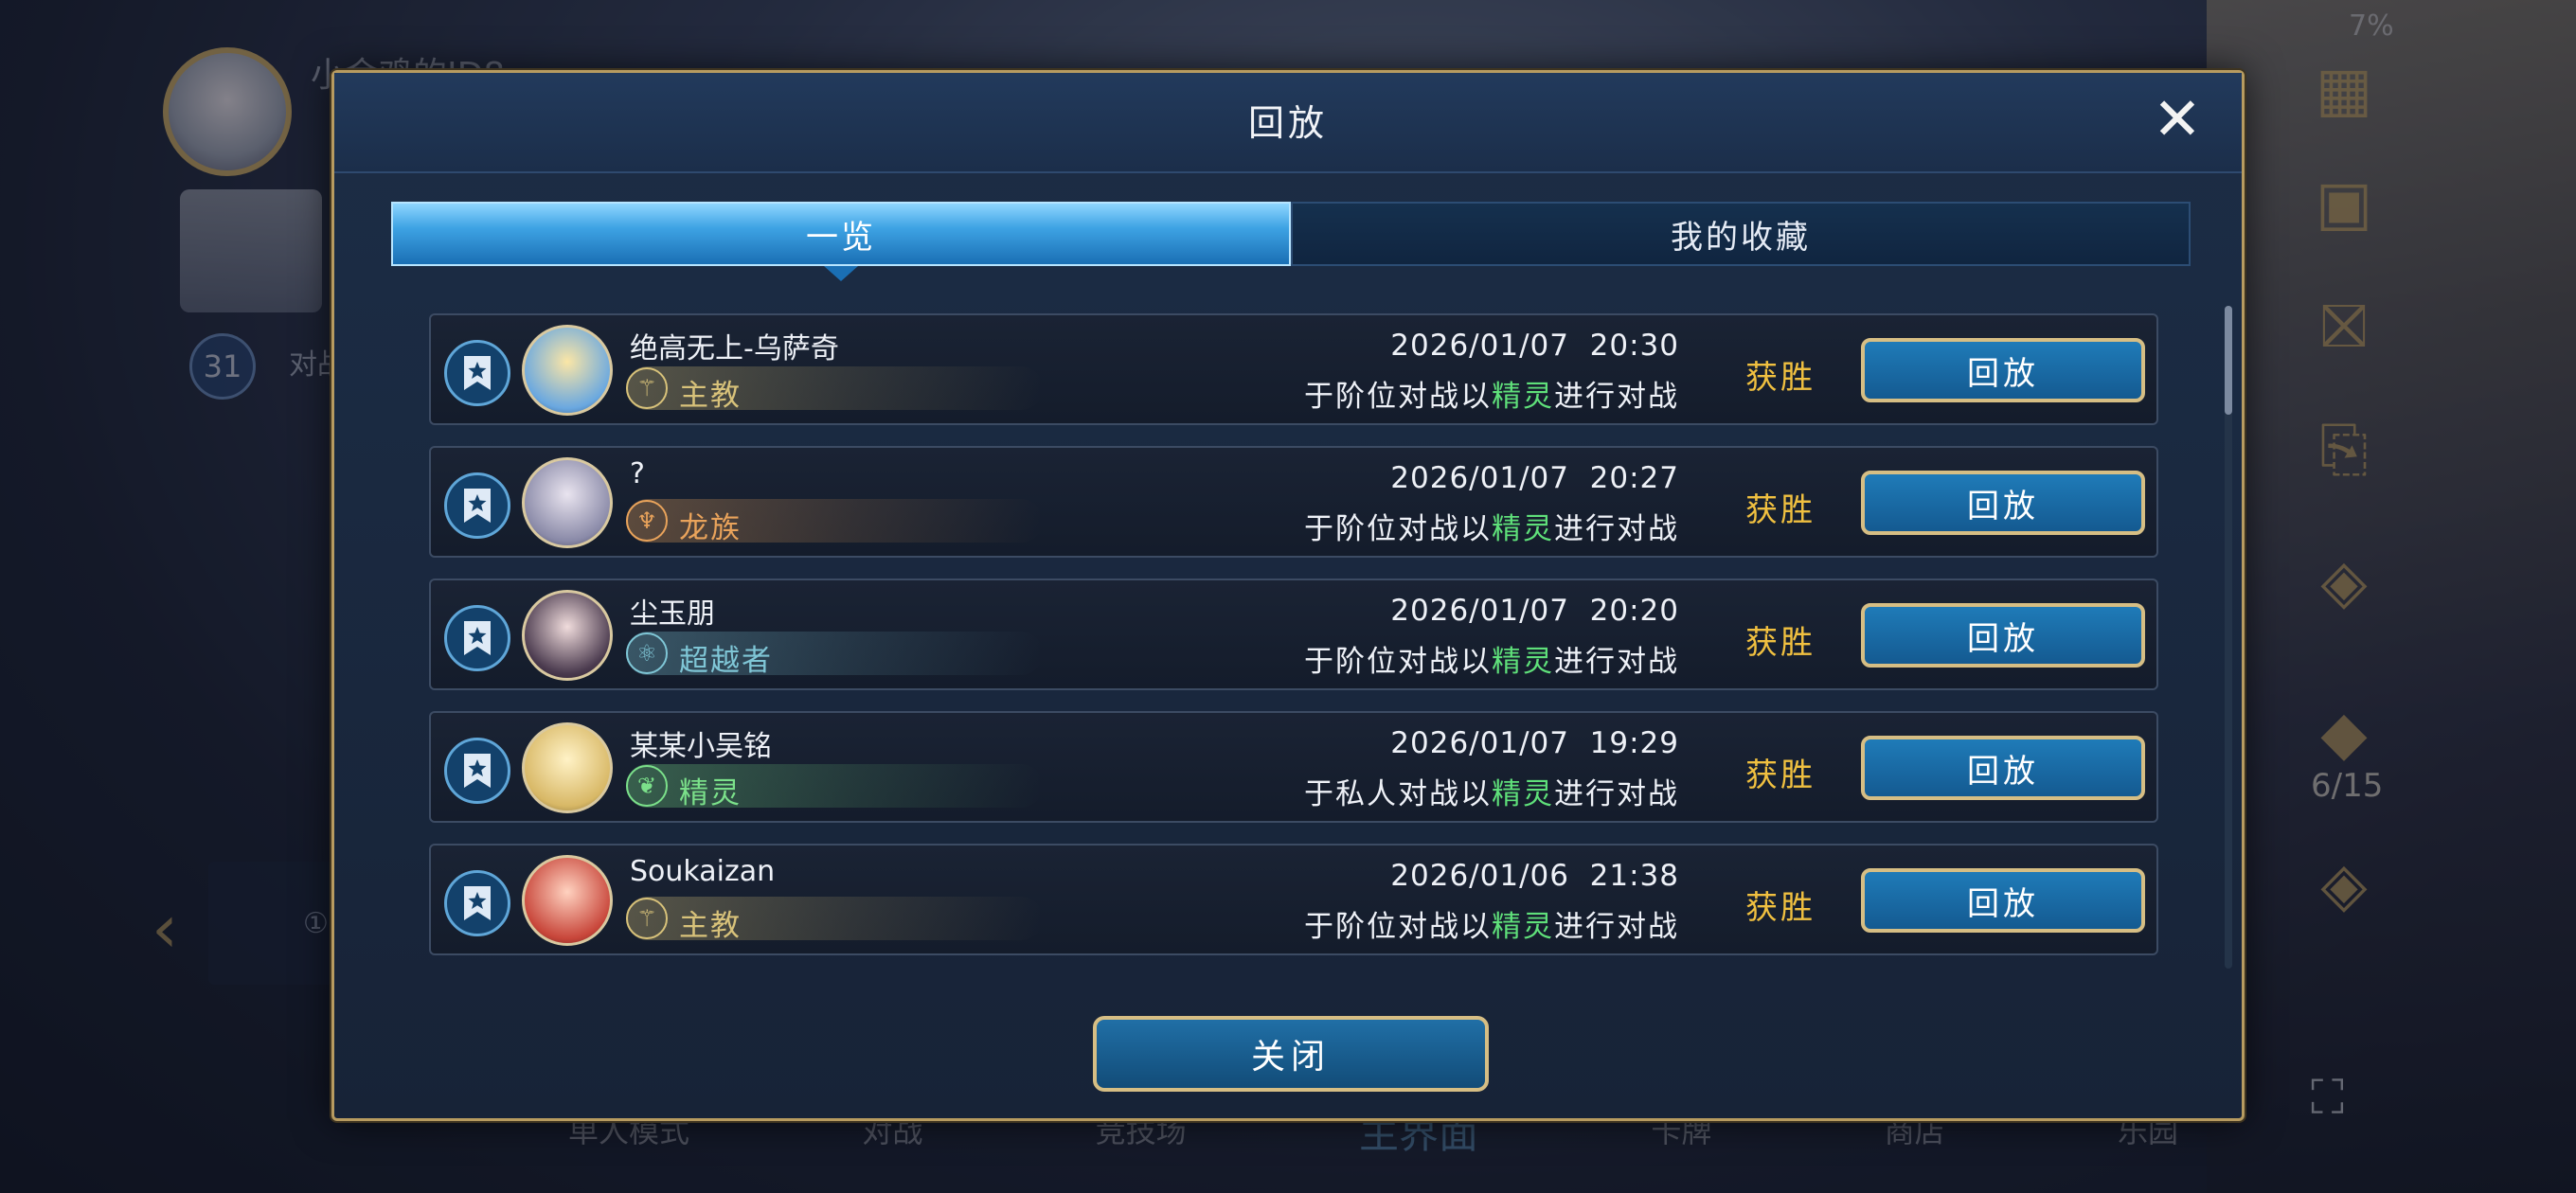  I want to click on opponent-class-badge: ❦ 精灵, so click(834, 787).